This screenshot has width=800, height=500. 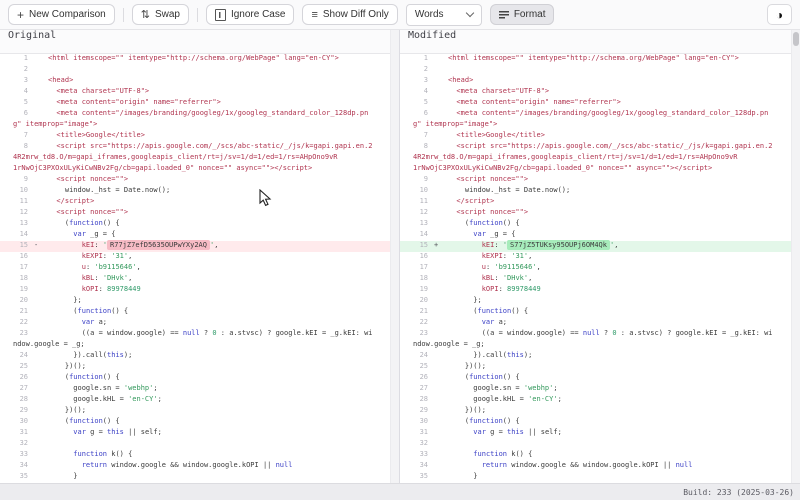 I want to click on line-number: 33, so click(x=23, y=454).